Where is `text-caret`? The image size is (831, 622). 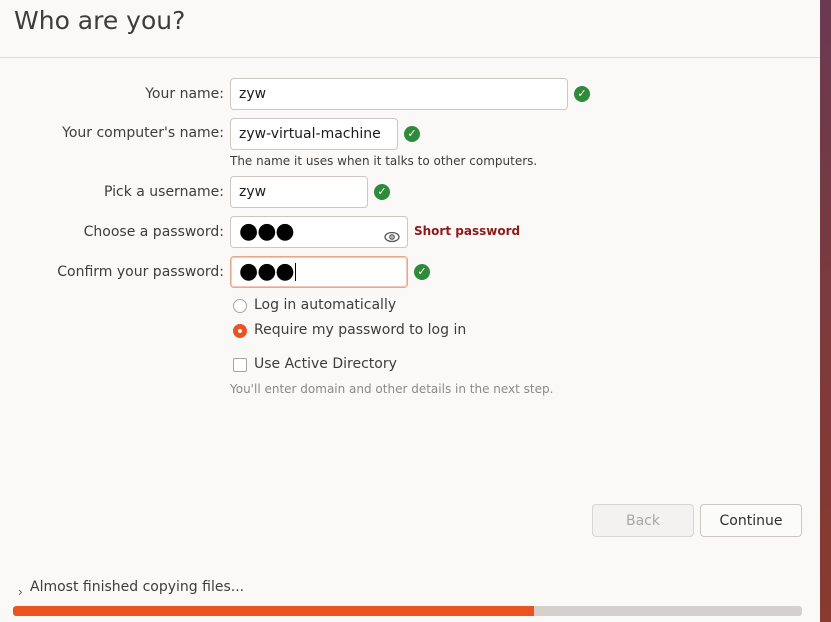
text-caret is located at coordinates (295, 272).